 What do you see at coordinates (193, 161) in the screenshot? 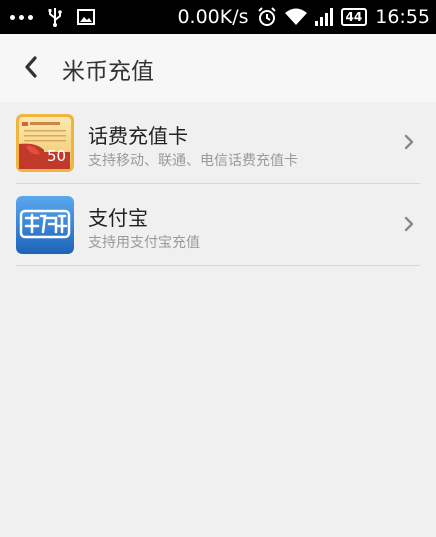
I see `item-subtitle: 支持移动、联通、电信话费充值卡` at bounding box center [193, 161].